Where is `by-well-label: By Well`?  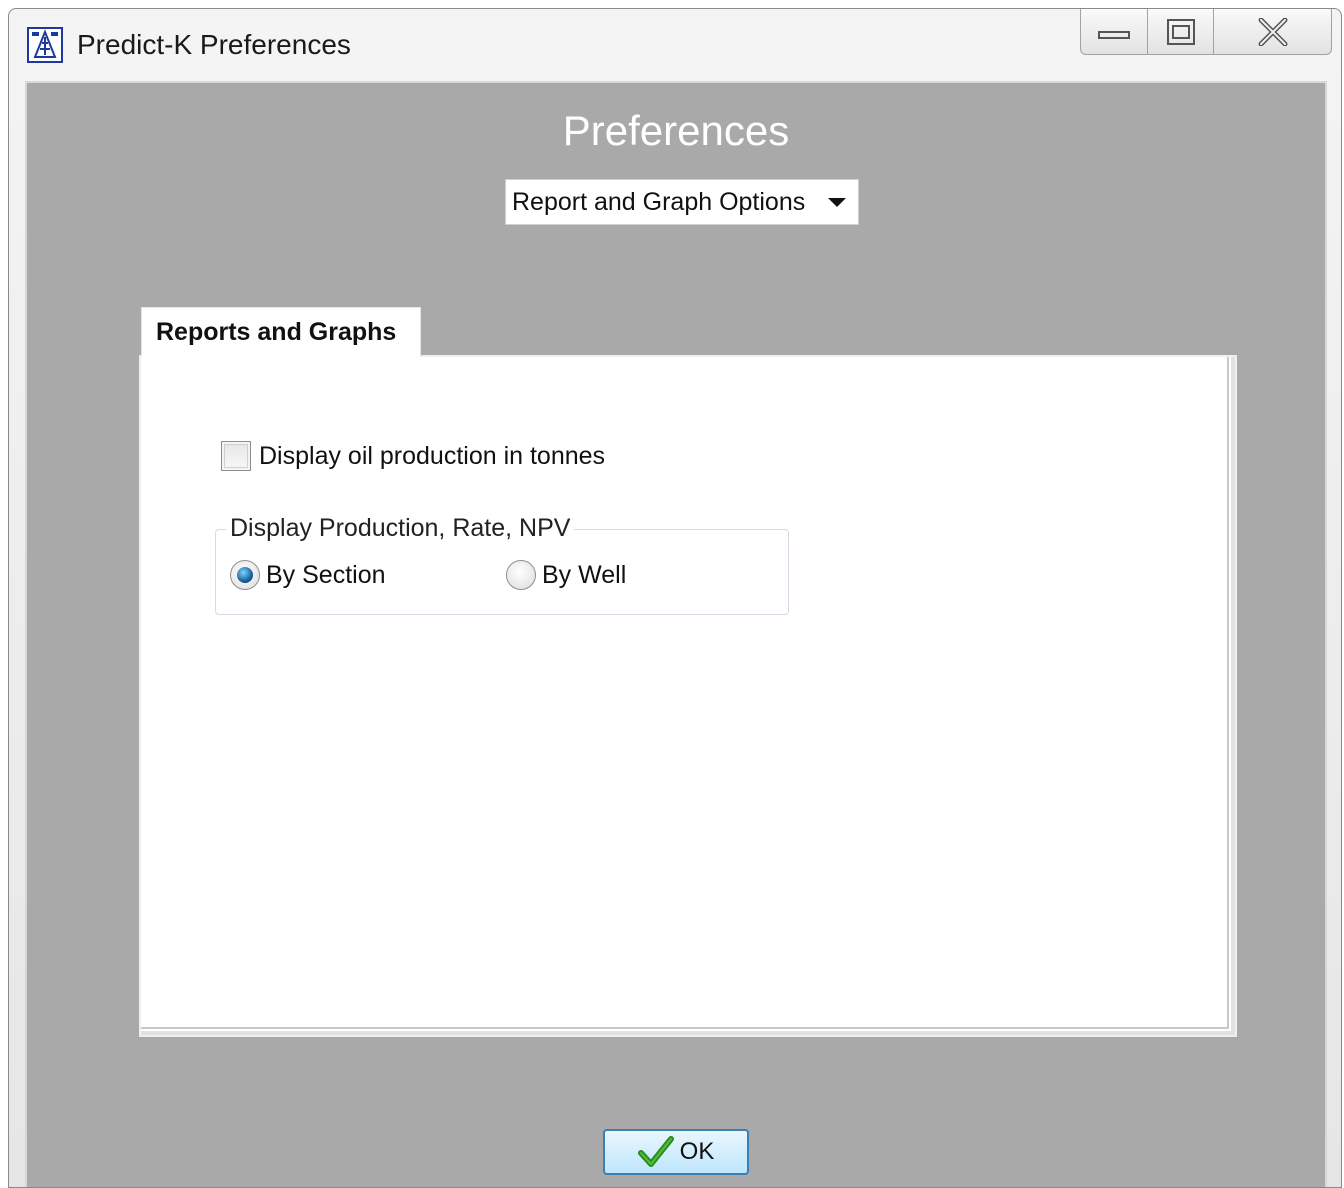 by-well-label: By Well is located at coordinates (584, 575).